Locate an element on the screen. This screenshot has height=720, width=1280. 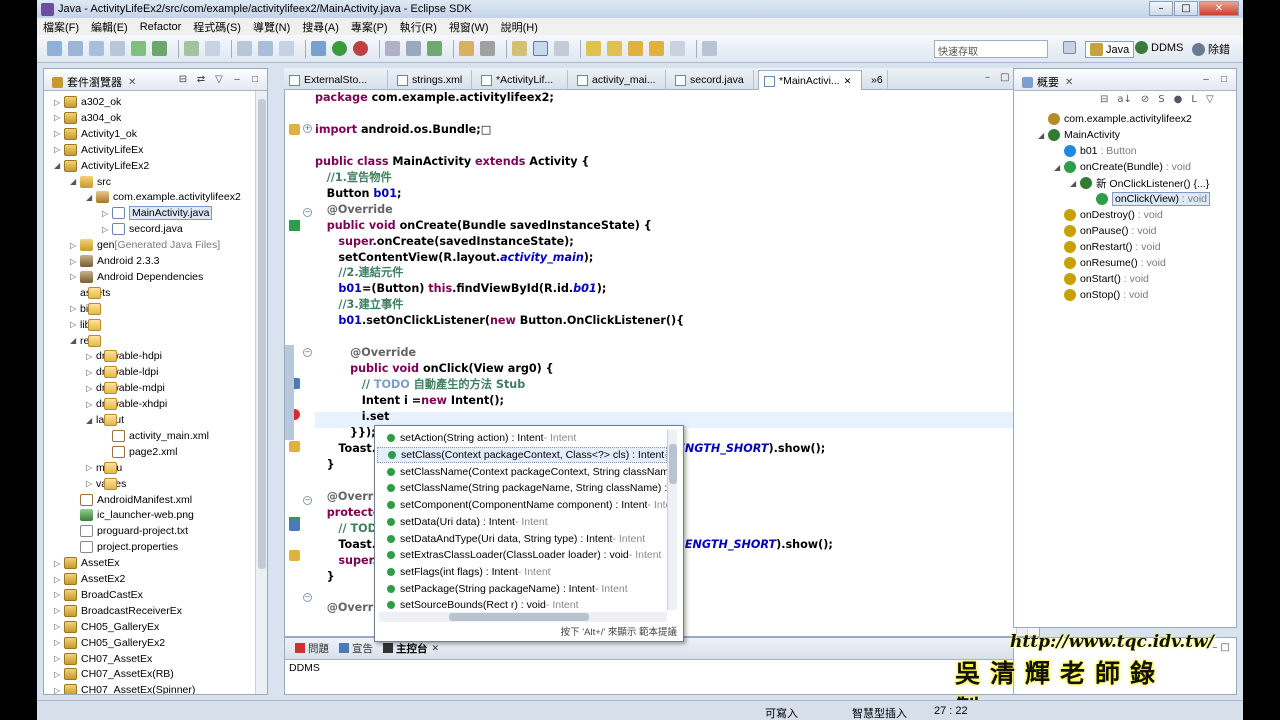
outline-item: ◢ MainActivity is located at coordinates (1079, 135).